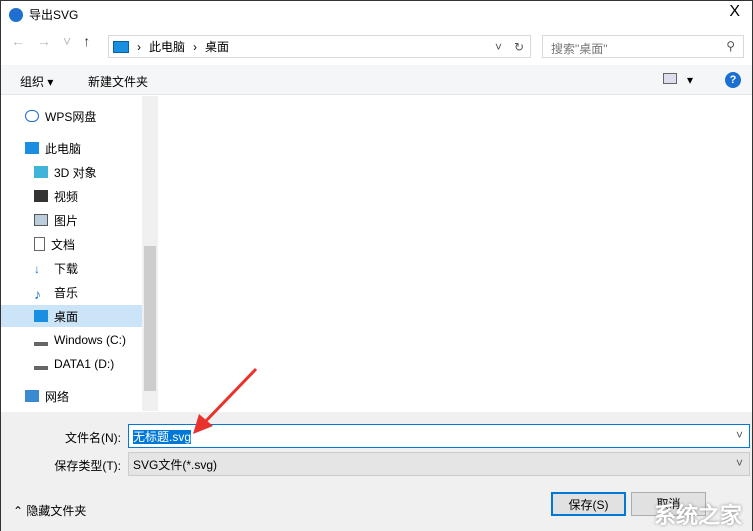  What do you see at coordinates (84, 364) in the screenshot?
I see `label: DATA1 (D:)` at bounding box center [84, 364].